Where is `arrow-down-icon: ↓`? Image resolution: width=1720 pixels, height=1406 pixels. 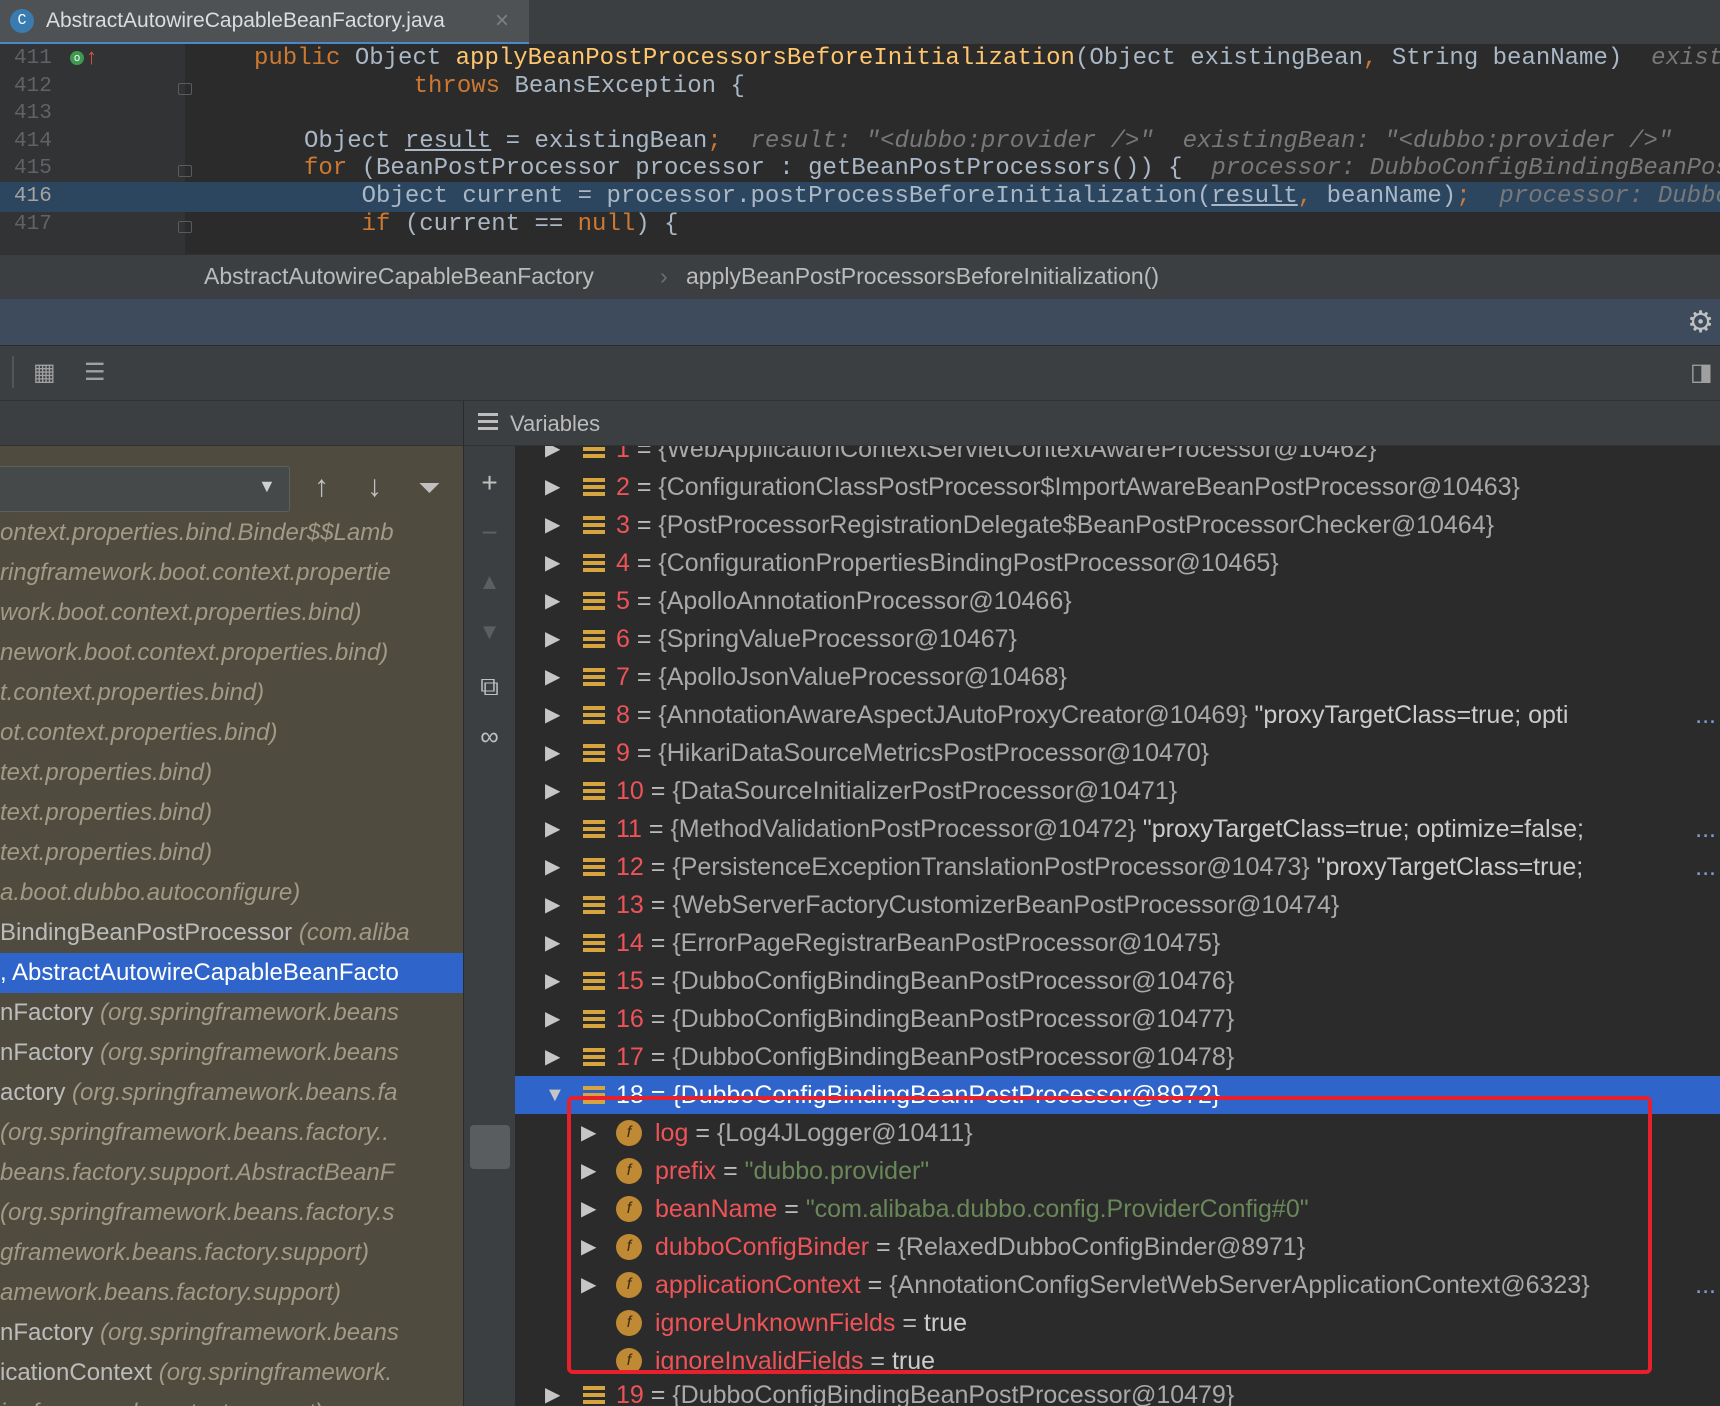 arrow-down-icon: ↓ is located at coordinates (374, 487).